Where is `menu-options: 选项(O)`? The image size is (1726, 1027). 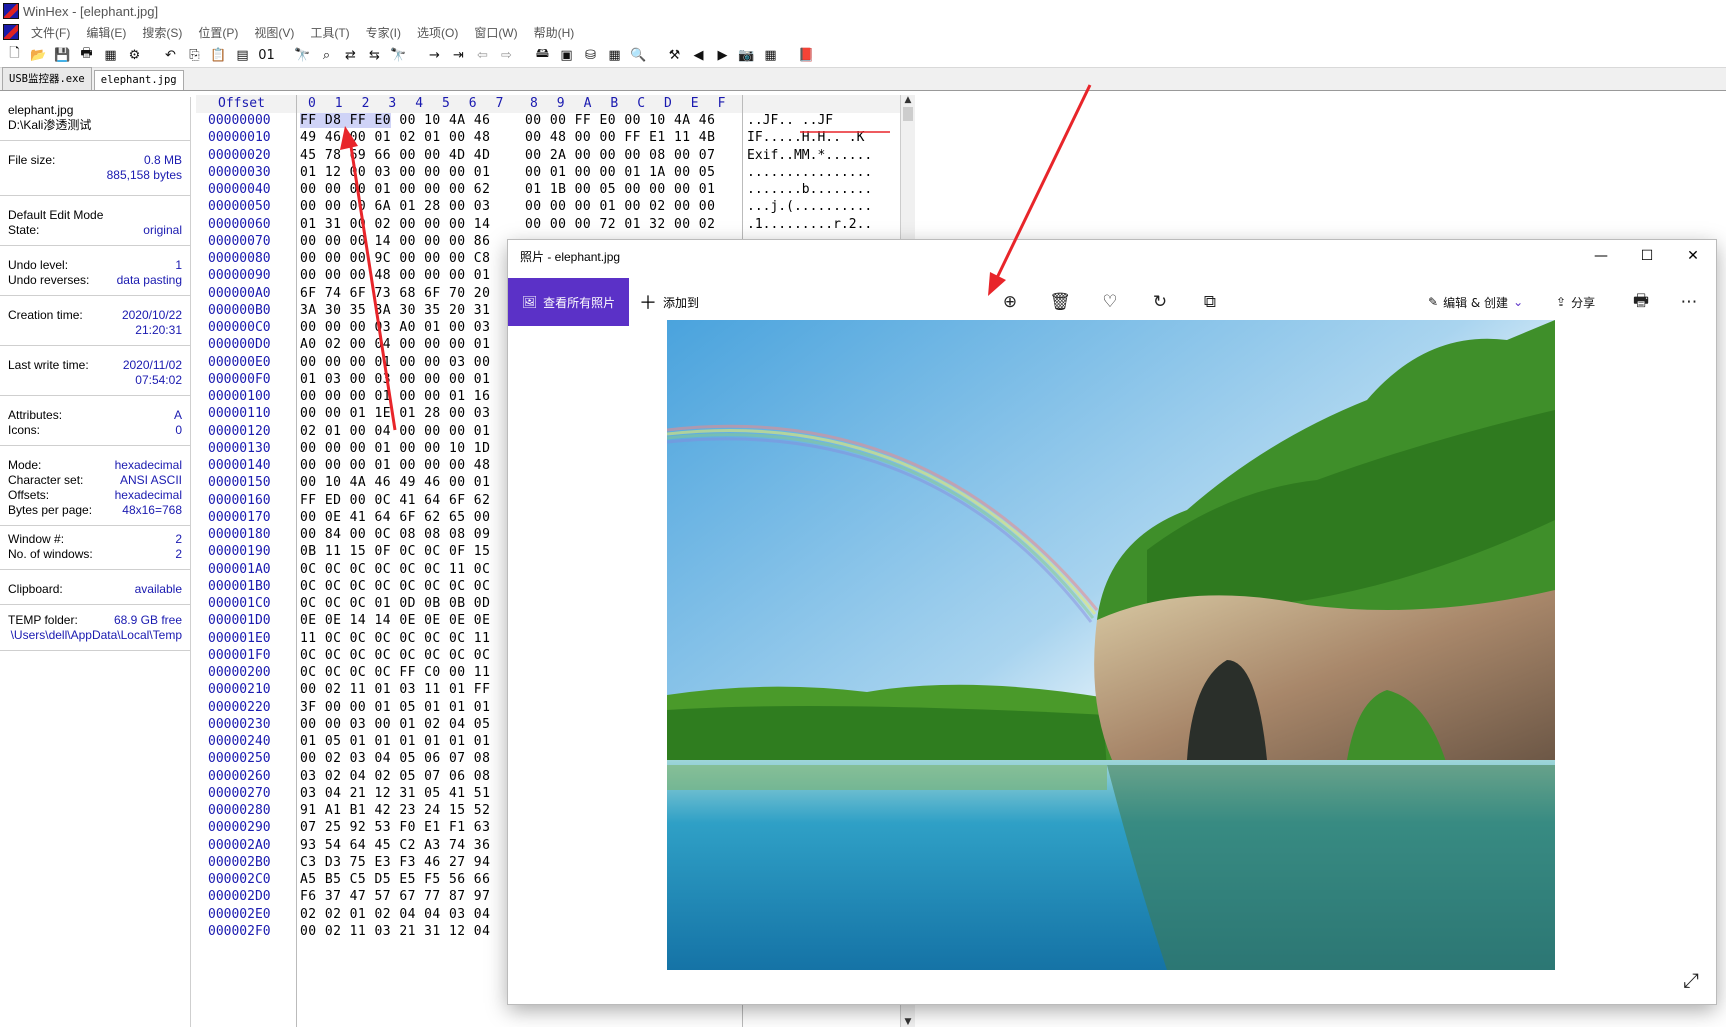
menu-options: 选项(O) is located at coordinates (439, 32).